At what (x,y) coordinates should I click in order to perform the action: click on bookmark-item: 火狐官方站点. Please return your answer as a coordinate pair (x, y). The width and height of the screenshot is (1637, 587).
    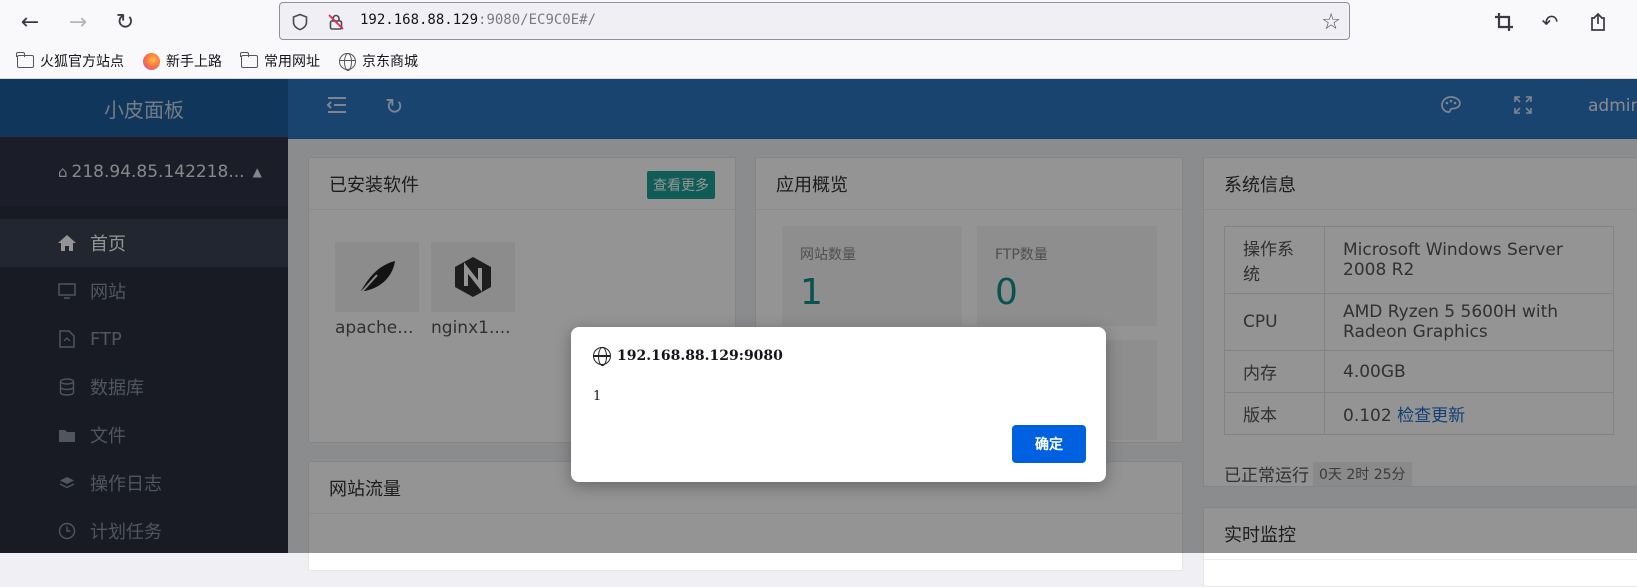
    Looking at the image, I should click on (70, 61).